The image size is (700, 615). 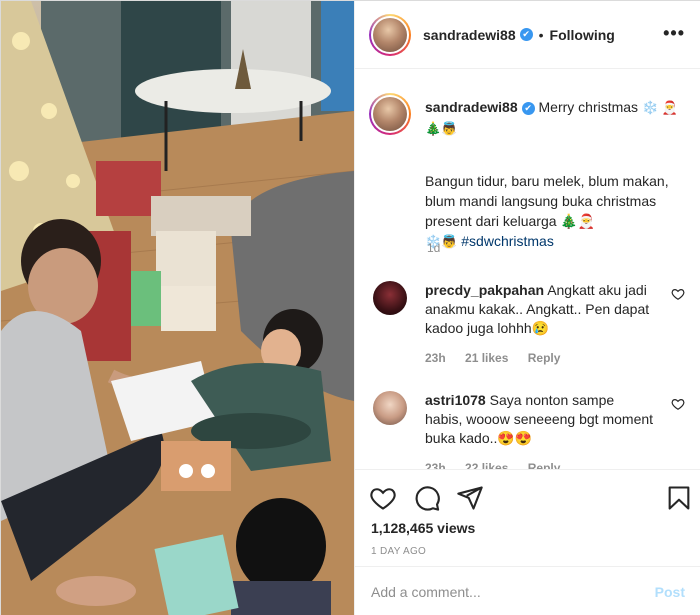 What do you see at coordinates (470, 498) in the screenshot?
I see `share-icon` at bounding box center [470, 498].